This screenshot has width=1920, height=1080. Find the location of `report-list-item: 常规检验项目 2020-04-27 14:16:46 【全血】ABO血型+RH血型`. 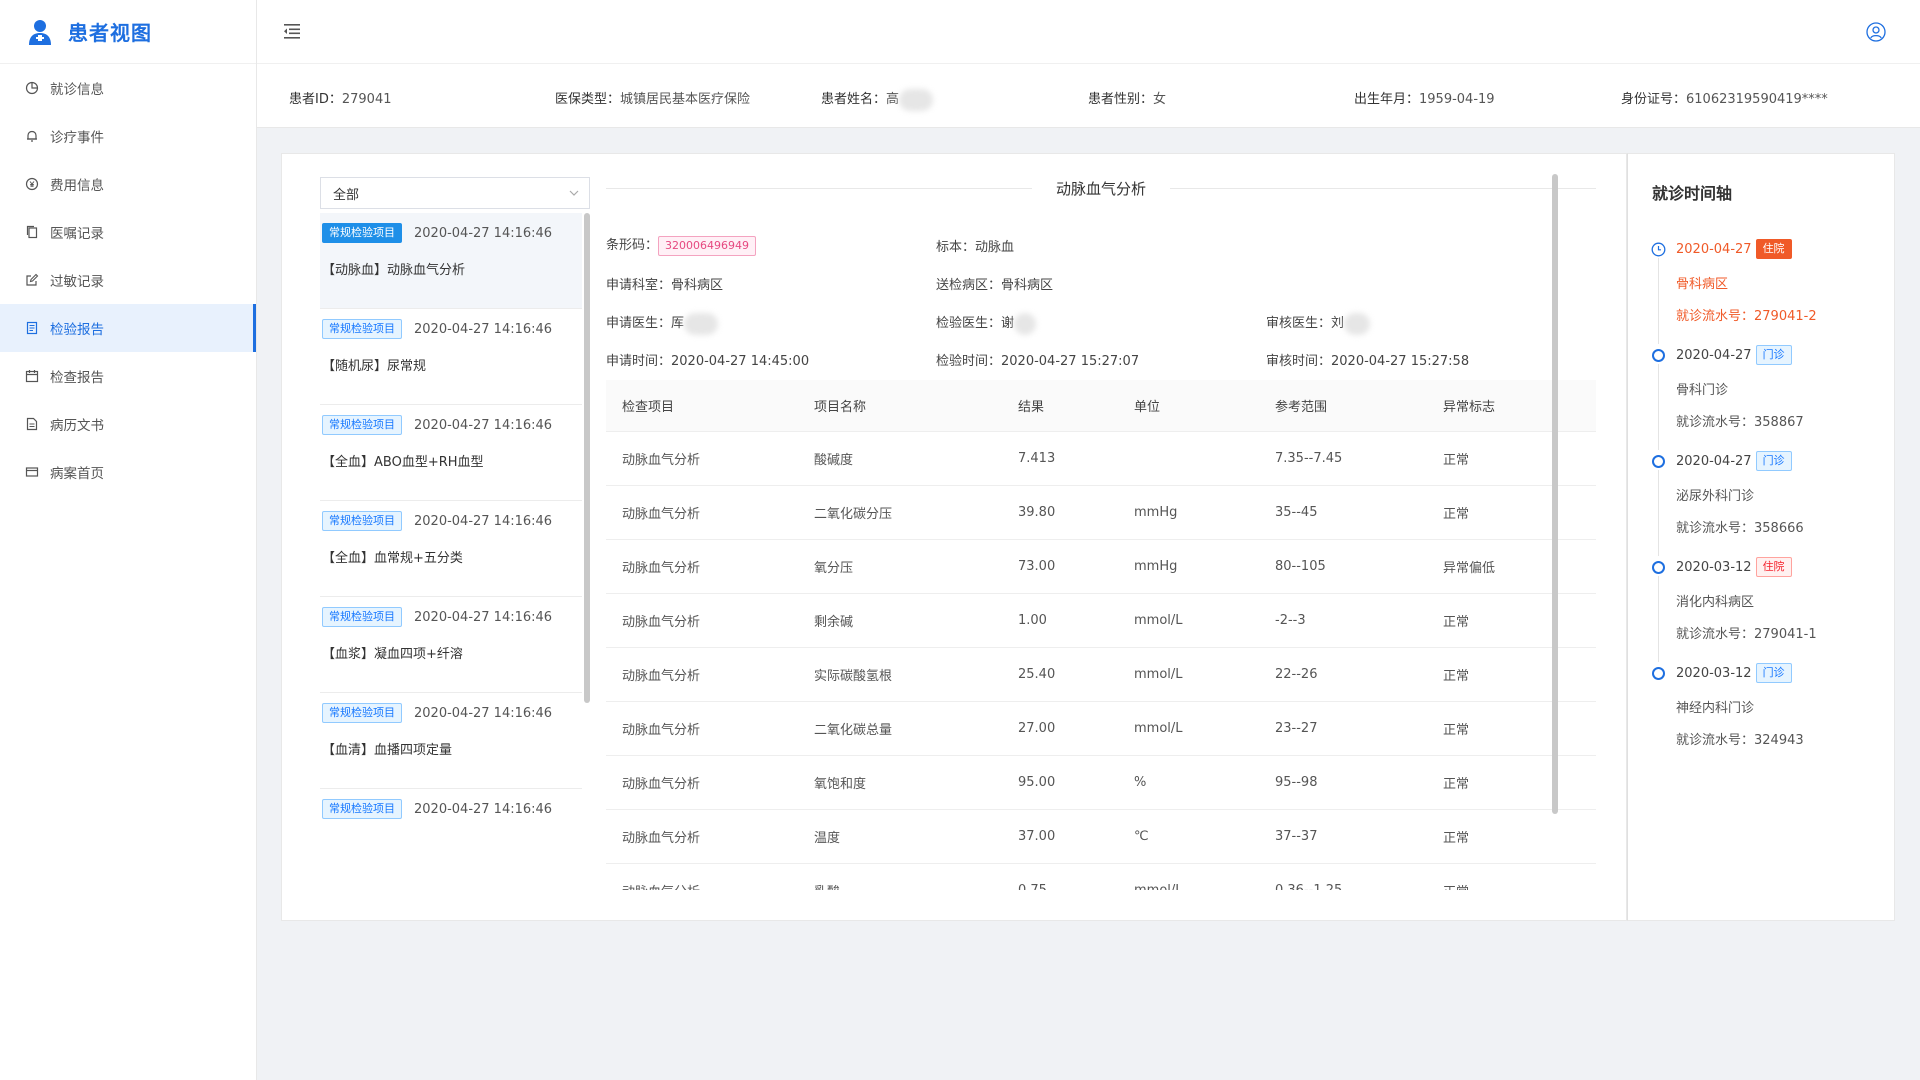

report-list-item: 常规检验项目 2020-04-27 14:16:46 【全血】ABO血型+RH血型 is located at coordinates (451, 453).